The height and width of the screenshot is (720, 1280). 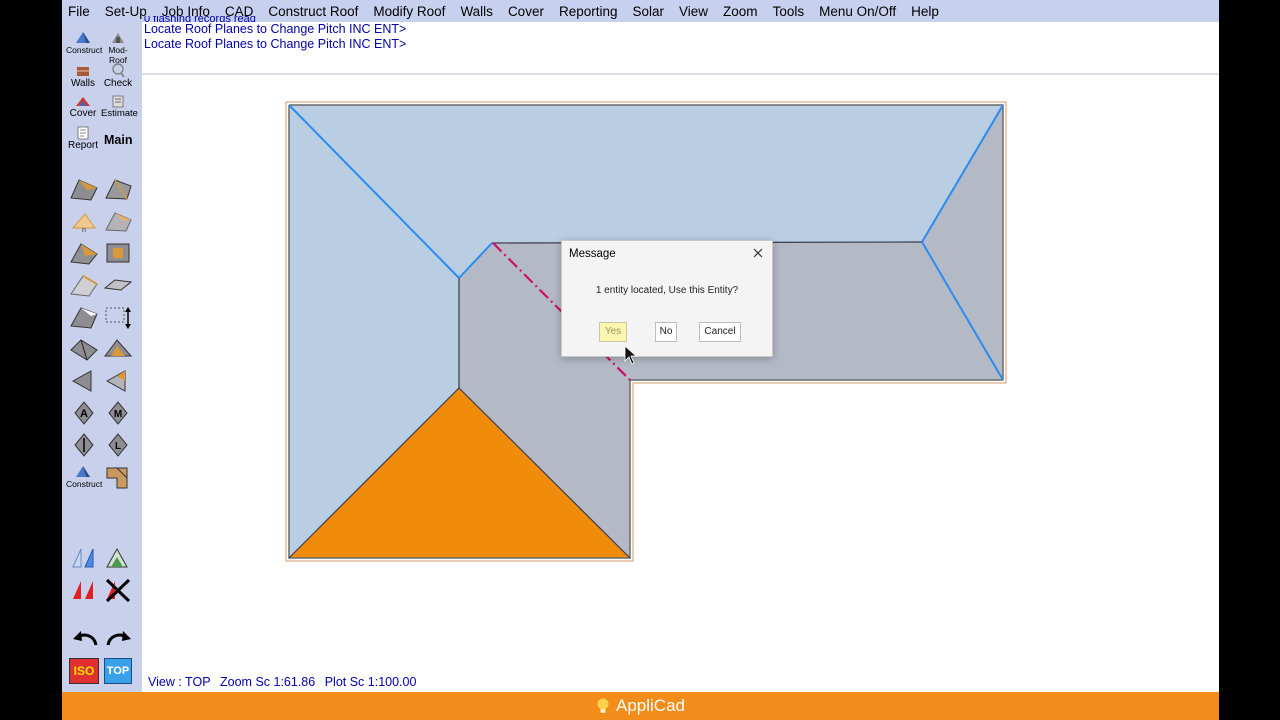 I want to click on estimate-icon, so click(x=118, y=101).